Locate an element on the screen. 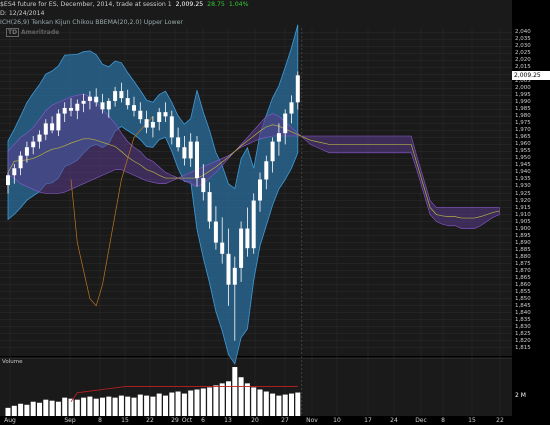  price-tick-label: 1,985 is located at coordinates (523, 109).